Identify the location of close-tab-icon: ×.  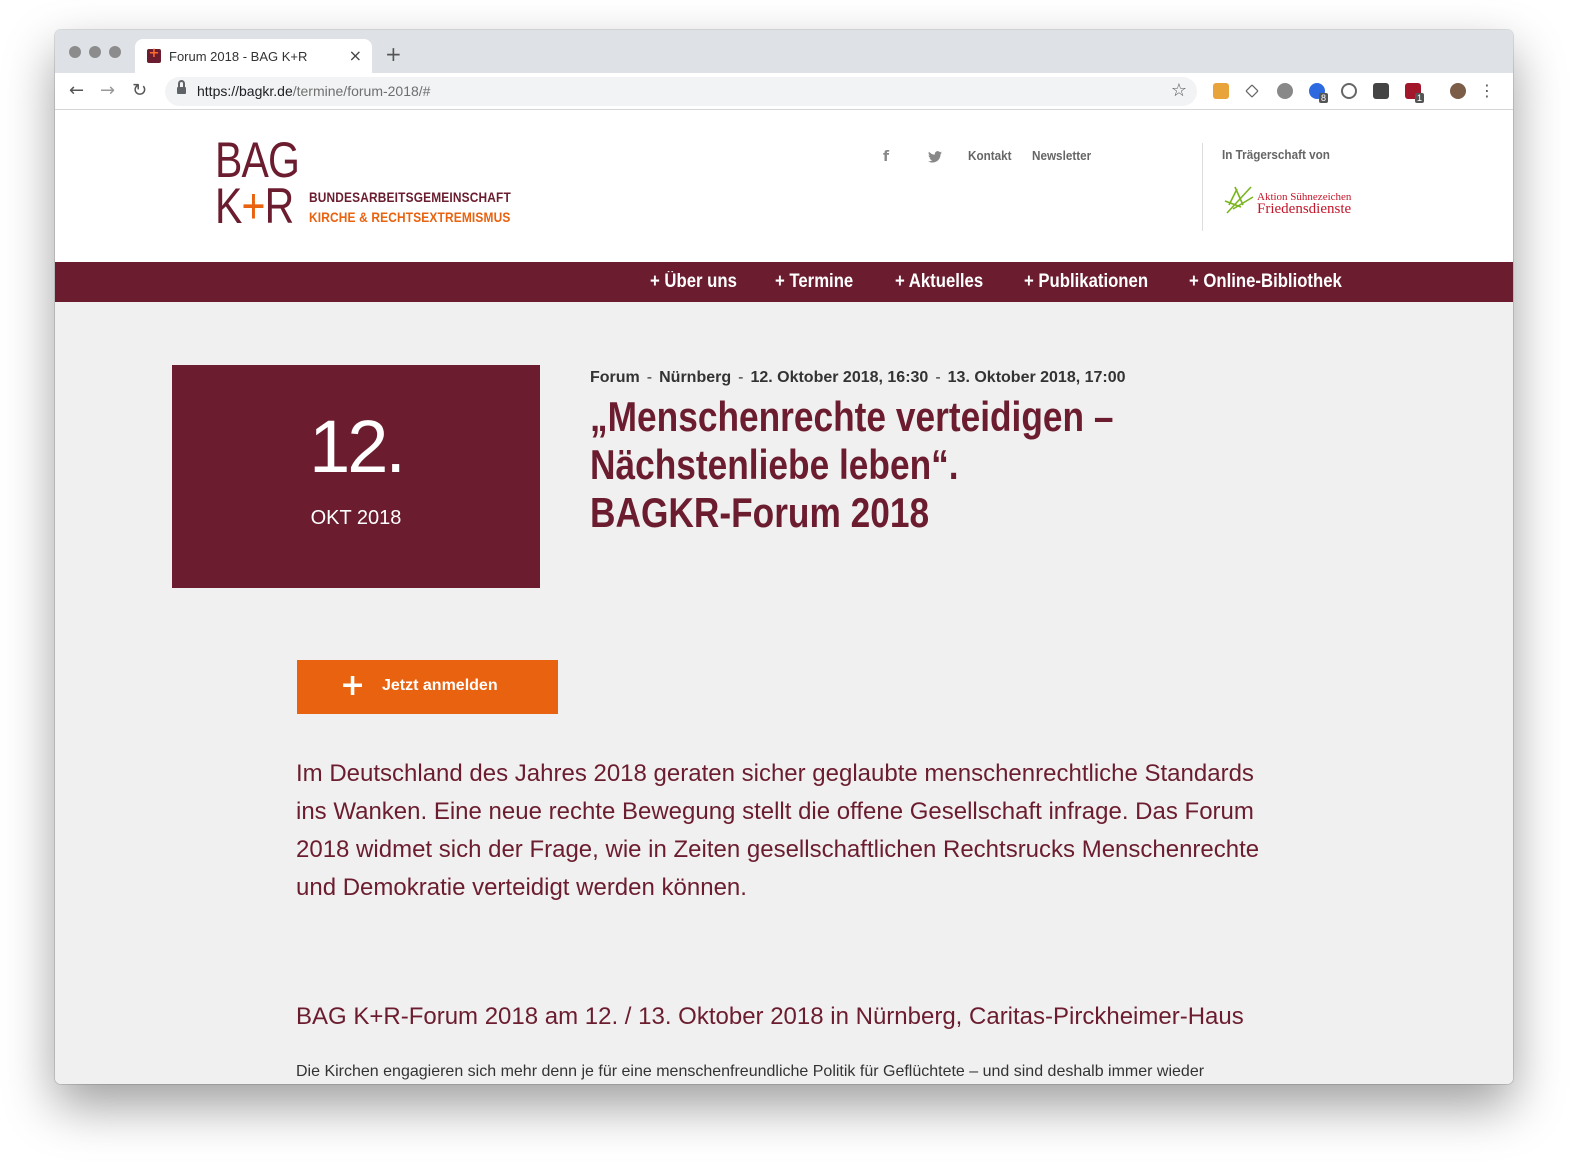
(355, 55).